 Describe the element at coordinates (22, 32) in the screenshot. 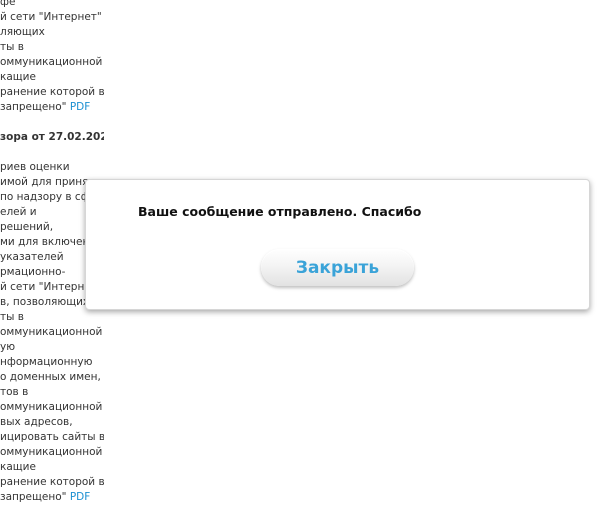

I see `bg-line: ляющих` at that location.